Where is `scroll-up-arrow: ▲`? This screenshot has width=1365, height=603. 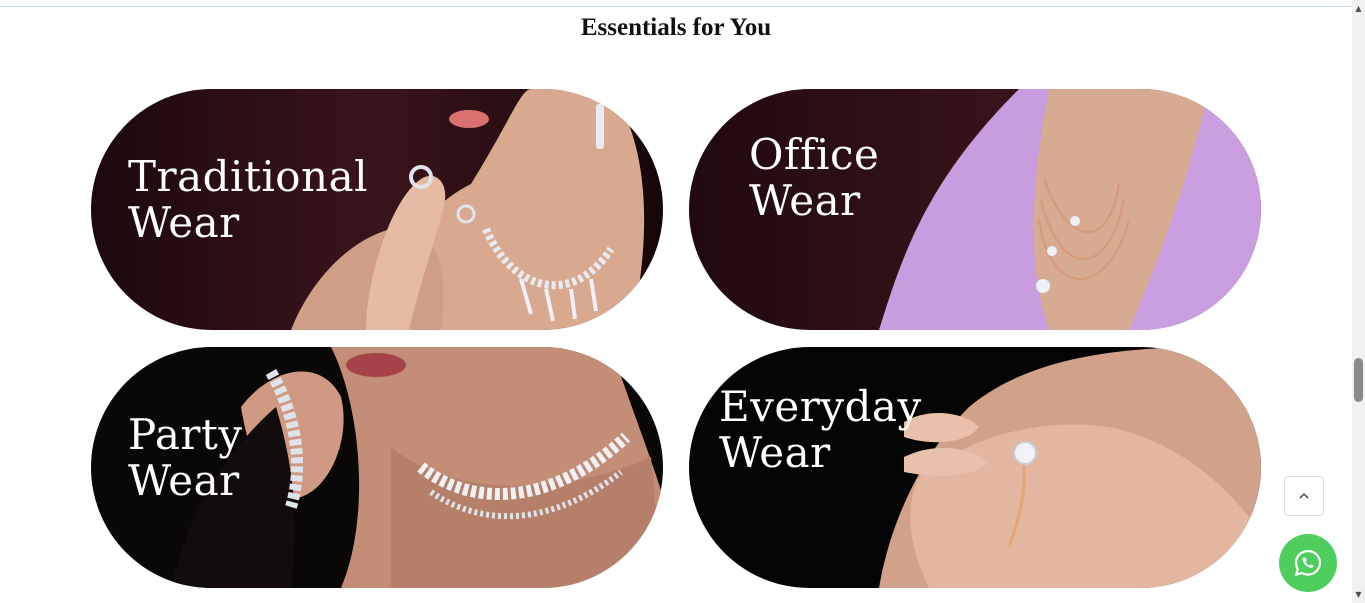
scroll-up-arrow: ▲ is located at coordinates (1358, 9).